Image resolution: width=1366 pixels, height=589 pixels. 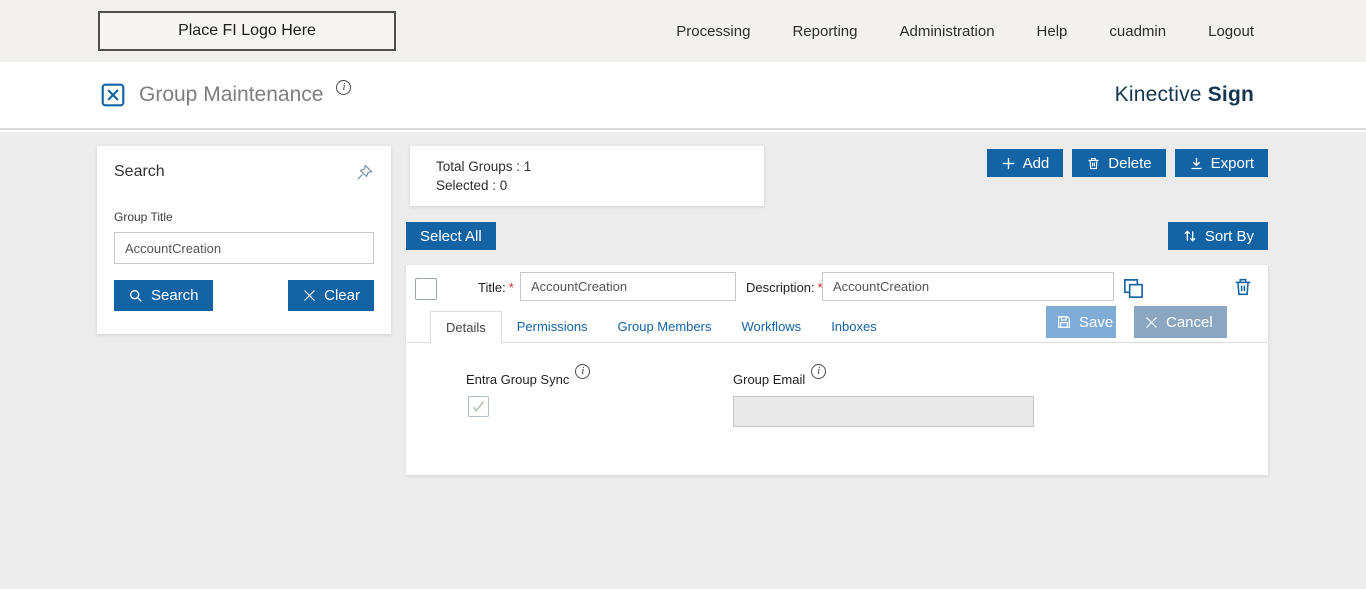 What do you see at coordinates (1096, 322) in the screenshot?
I see `save-button-label: Save` at bounding box center [1096, 322].